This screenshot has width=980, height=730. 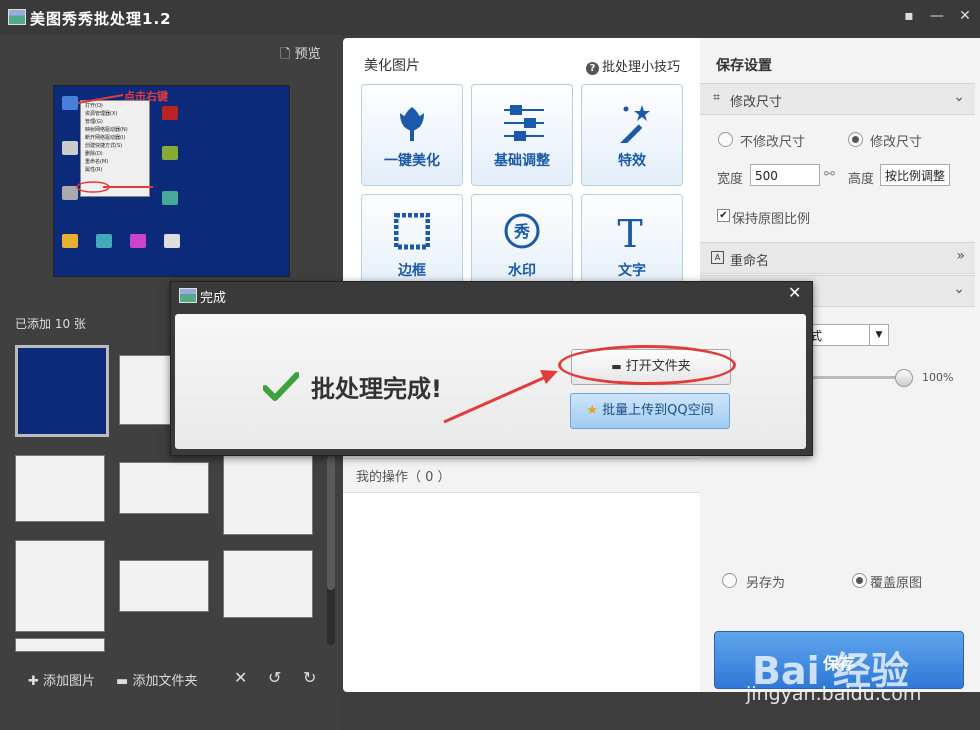 What do you see at coordinates (635, 124) in the screenshot?
I see `magic-wand-icon` at bounding box center [635, 124].